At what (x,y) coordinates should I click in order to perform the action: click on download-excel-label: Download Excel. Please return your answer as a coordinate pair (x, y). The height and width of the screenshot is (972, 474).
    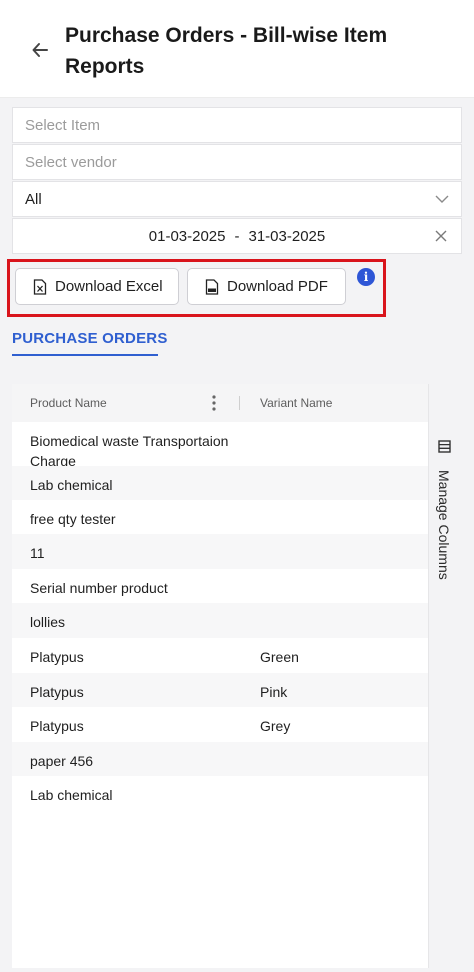
    Looking at the image, I should click on (109, 286).